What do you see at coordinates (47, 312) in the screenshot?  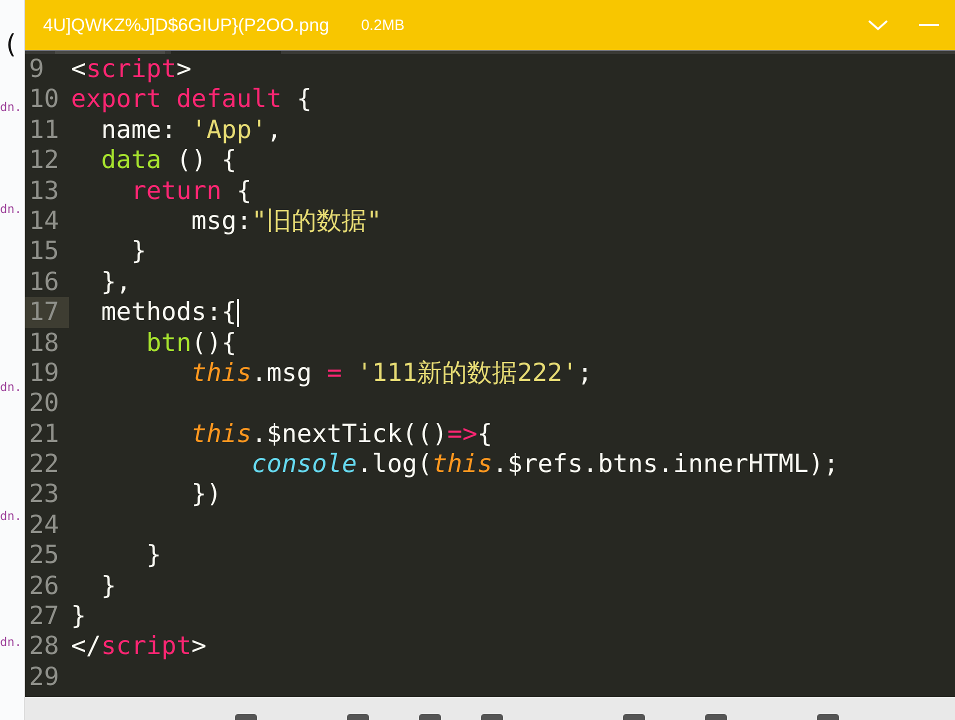 I see `line-number: 17` at bounding box center [47, 312].